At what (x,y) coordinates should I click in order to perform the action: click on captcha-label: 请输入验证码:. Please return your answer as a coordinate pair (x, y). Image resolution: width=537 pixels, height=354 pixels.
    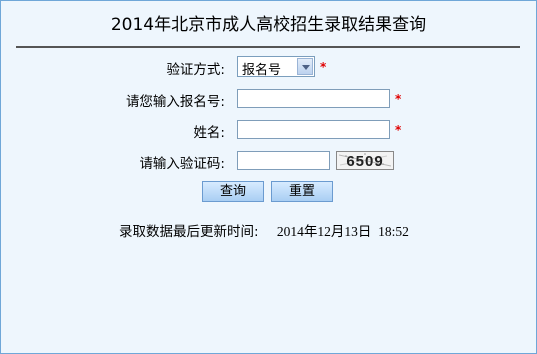
    Looking at the image, I should click on (182, 164).